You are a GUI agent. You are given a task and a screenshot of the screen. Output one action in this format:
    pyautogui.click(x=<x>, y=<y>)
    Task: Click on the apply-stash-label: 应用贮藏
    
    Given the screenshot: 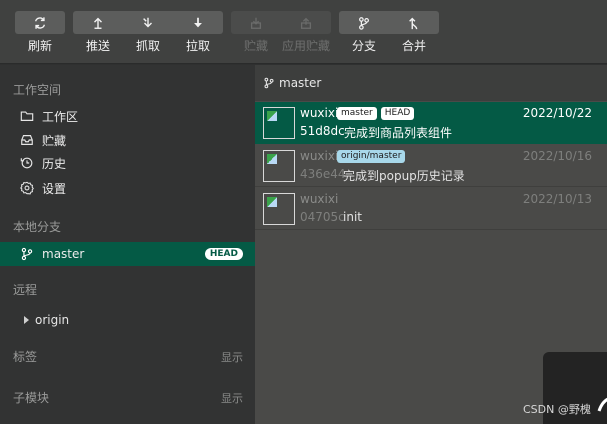 What is the action you would take?
    pyautogui.click(x=305, y=46)
    